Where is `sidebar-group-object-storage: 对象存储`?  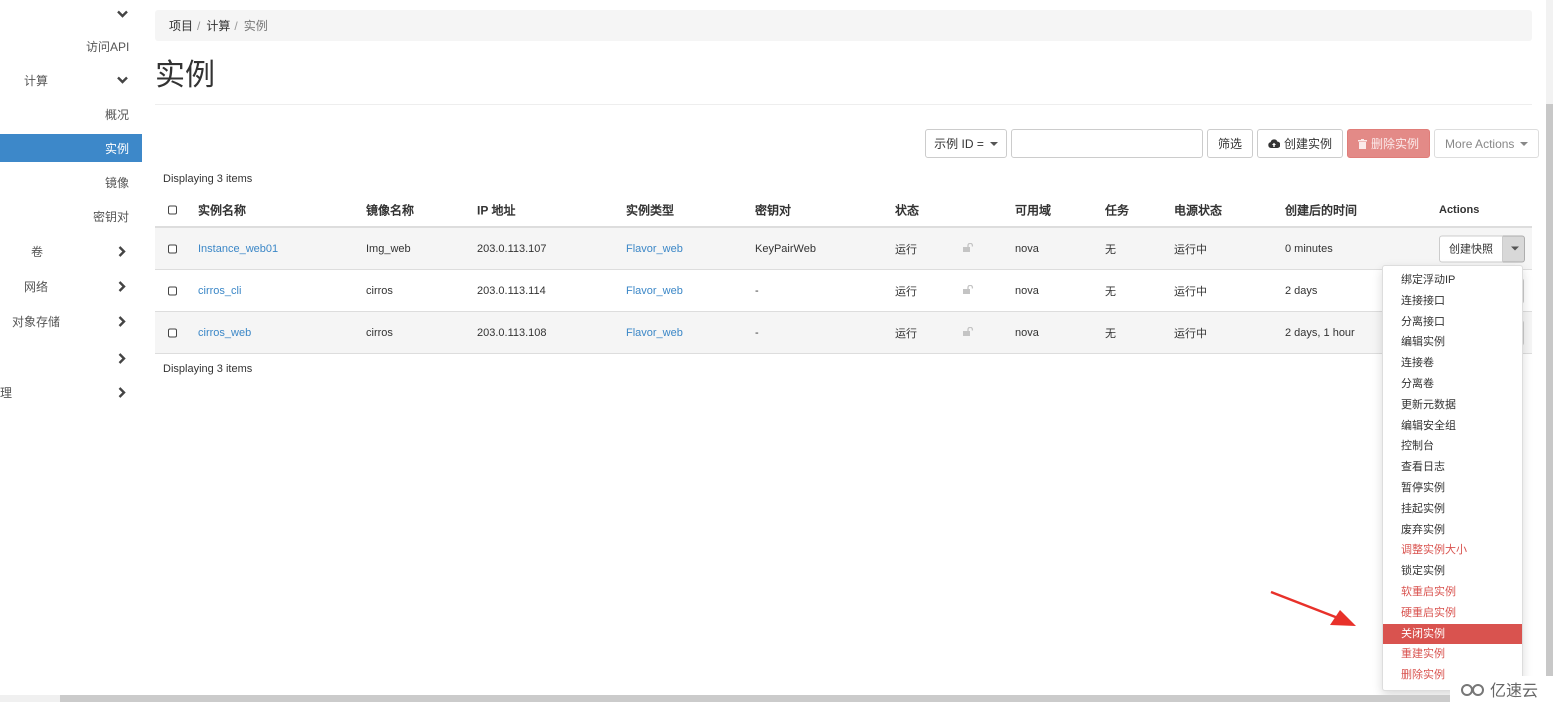 sidebar-group-object-storage: 对象存储 is located at coordinates (71, 321).